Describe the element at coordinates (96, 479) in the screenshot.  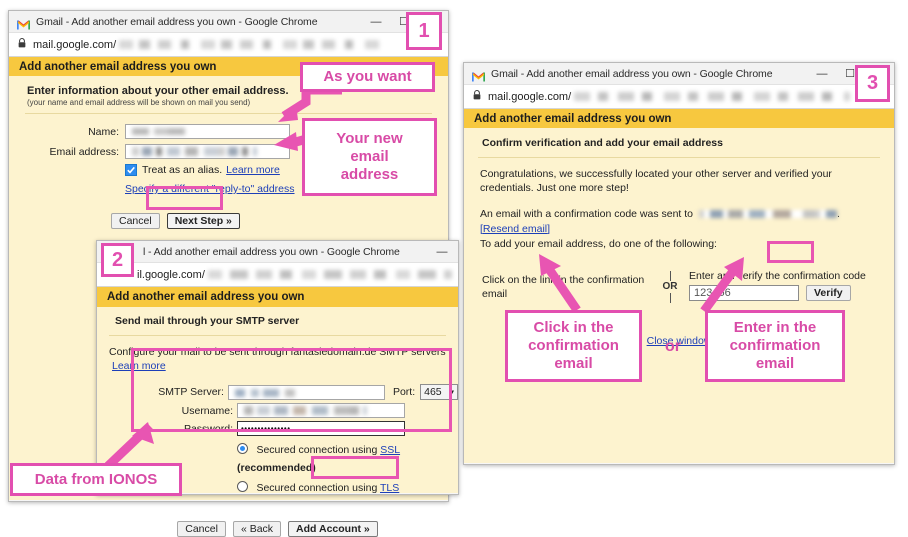
I see `callout-data-from-ionos: Data from IONOS` at that location.